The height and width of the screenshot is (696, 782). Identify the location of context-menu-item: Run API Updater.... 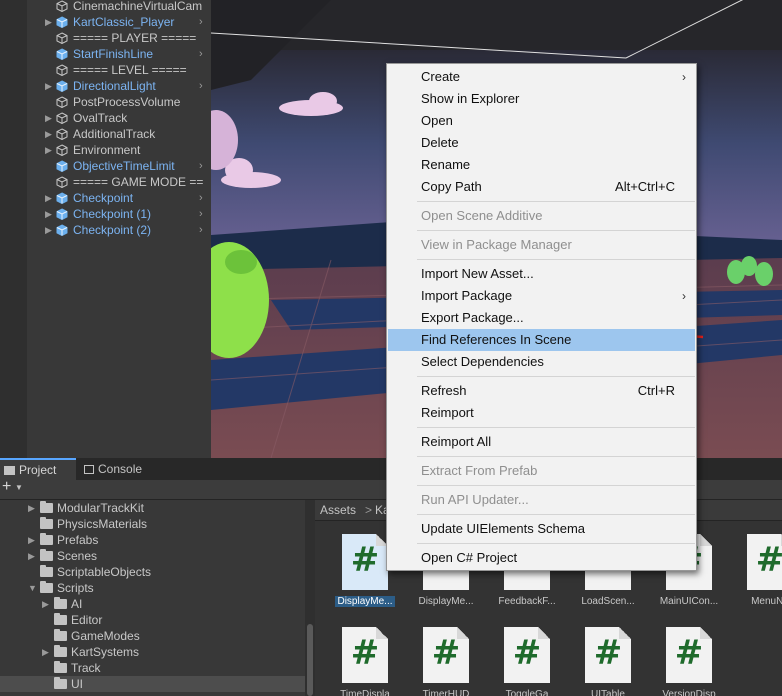
(541, 500).